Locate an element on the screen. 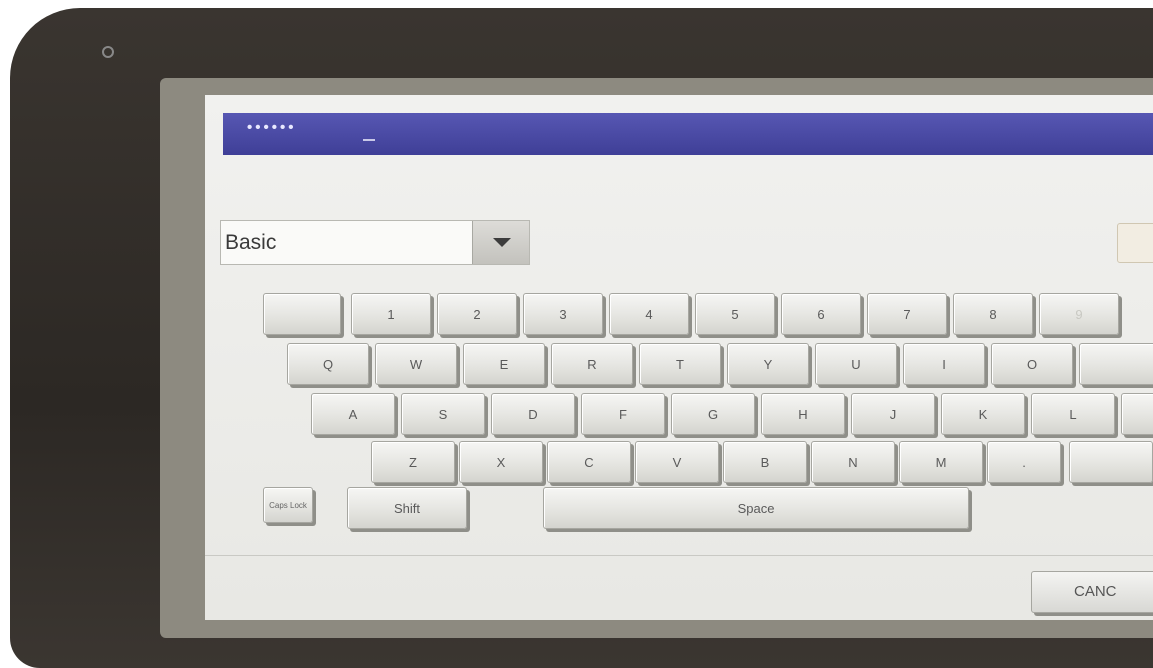 Image resolution: width=1153 pixels, height=668 pixels. key-v: V is located at coordinates (677, 462).